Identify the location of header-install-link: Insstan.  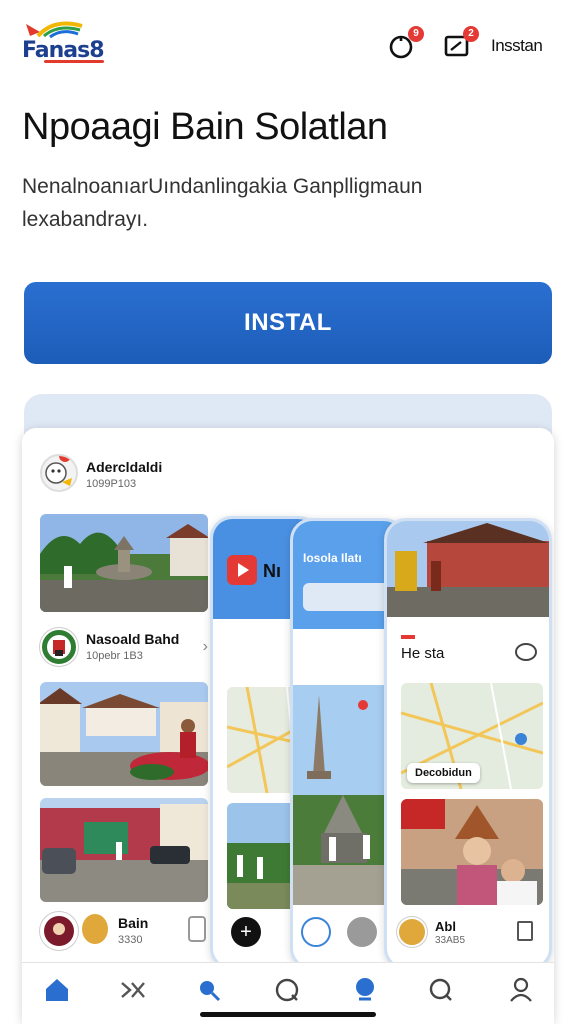
(517, 46).